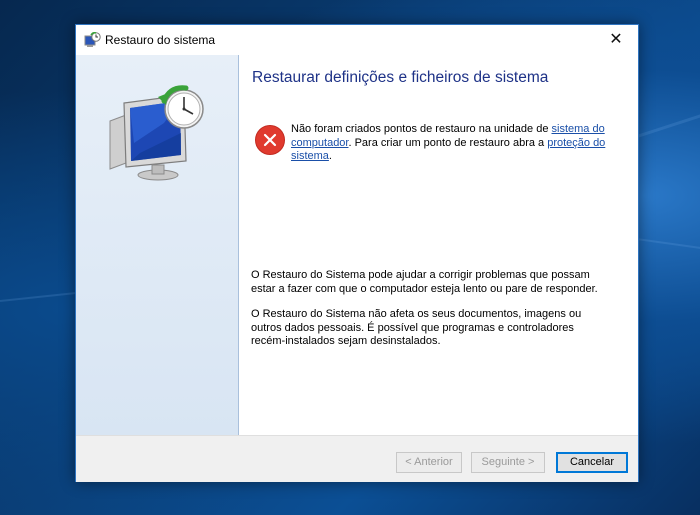  What do you see at coordinates (156, 133) in the screenshot?
I see `system-restore-illustration` at bounding box center [156, 133].